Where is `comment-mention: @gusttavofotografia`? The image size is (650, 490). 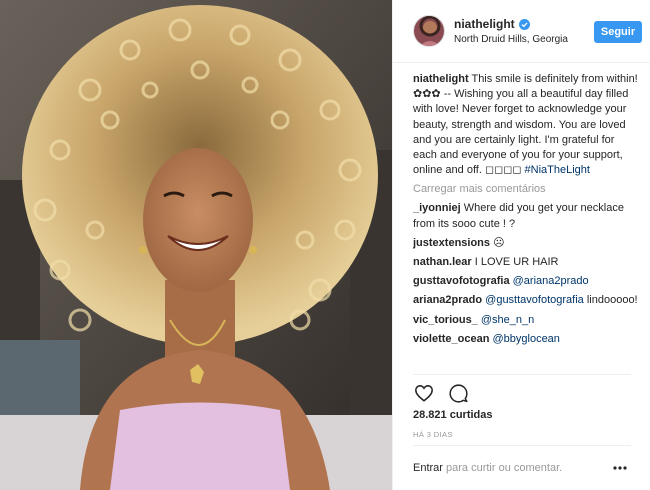 comment-mention: @gusttavofotografia is located at coordinates (534, 300).